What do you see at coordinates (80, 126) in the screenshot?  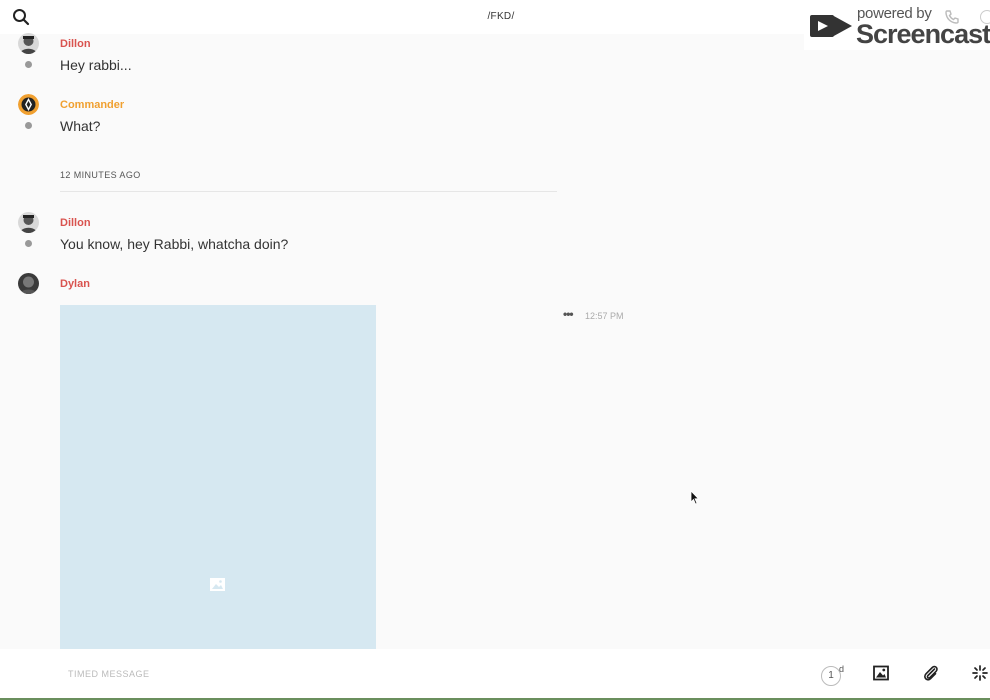 I see `message-text: What?` at bounding box center [80, 126].